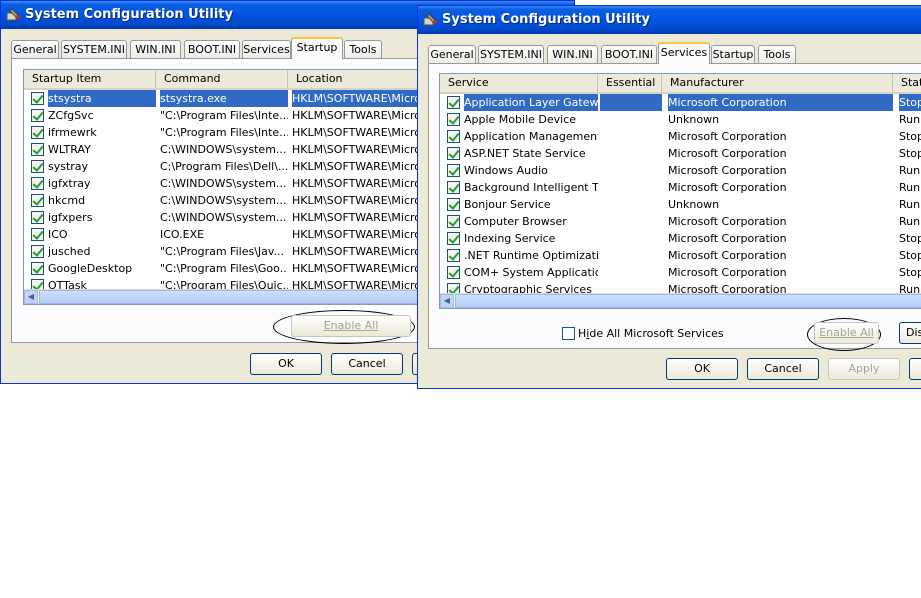 The width and height of the screenshot is (921, 598). I want to click on scroll-thumb, so click(688, 301).